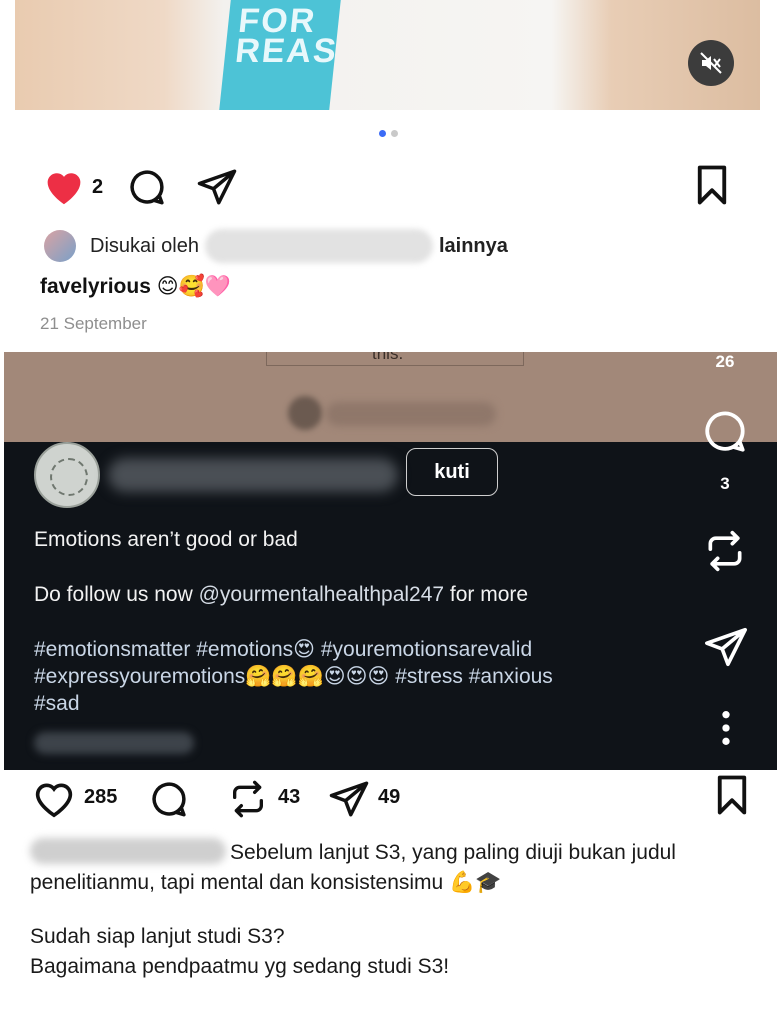  I want to click on carousel-dot-active, so click(382, 133).